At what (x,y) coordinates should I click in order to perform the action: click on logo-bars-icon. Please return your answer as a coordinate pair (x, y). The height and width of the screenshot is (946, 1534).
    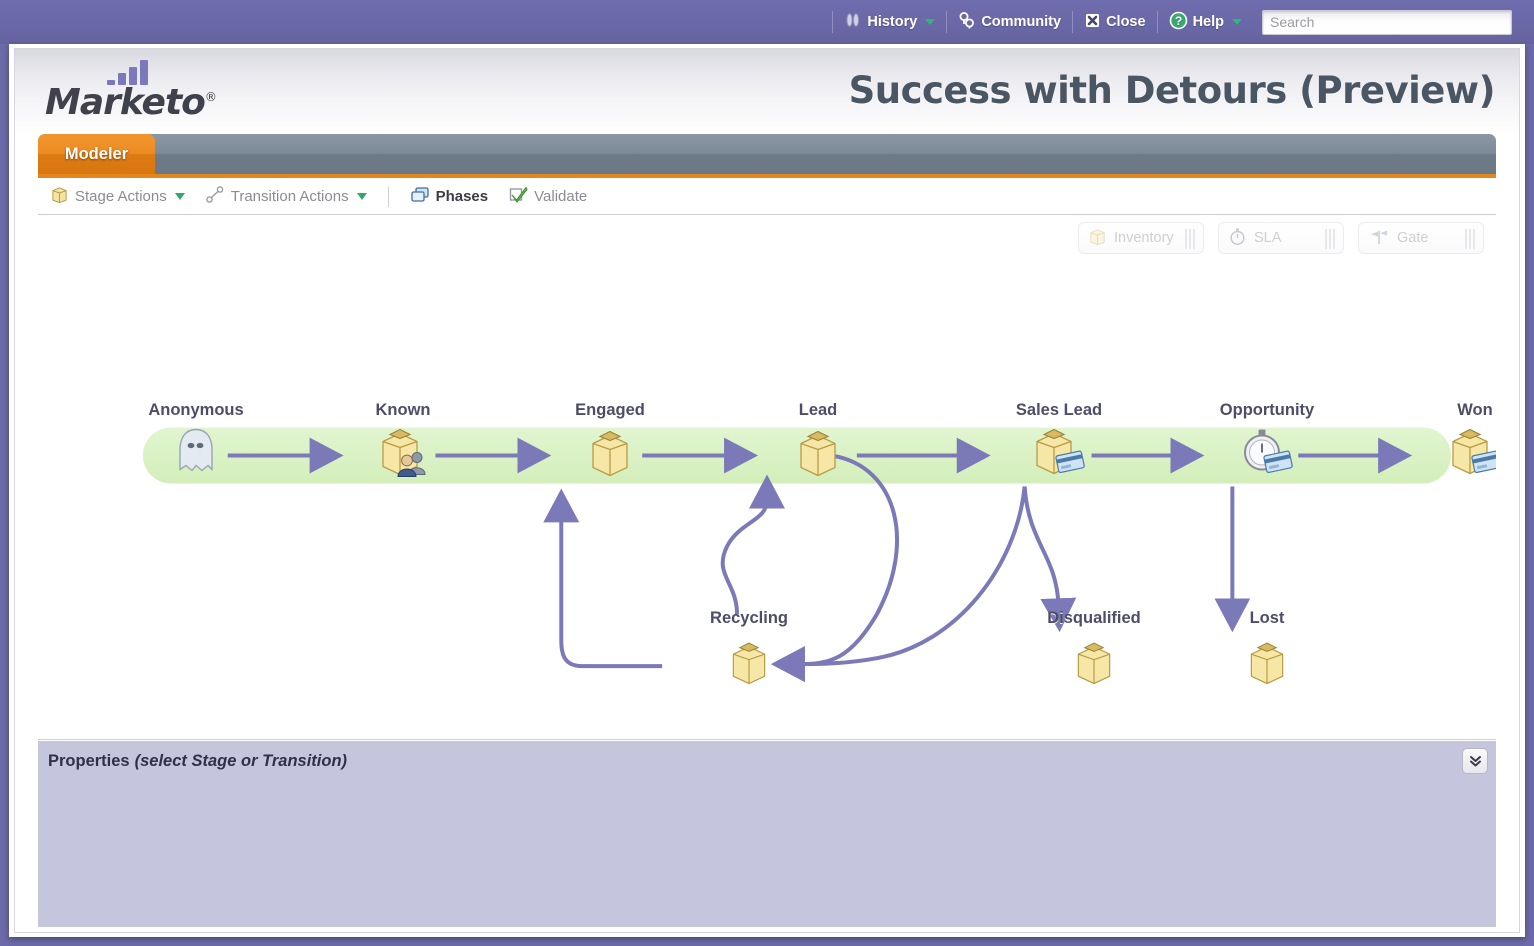
    Looking at the image, I should click on (137, 72).